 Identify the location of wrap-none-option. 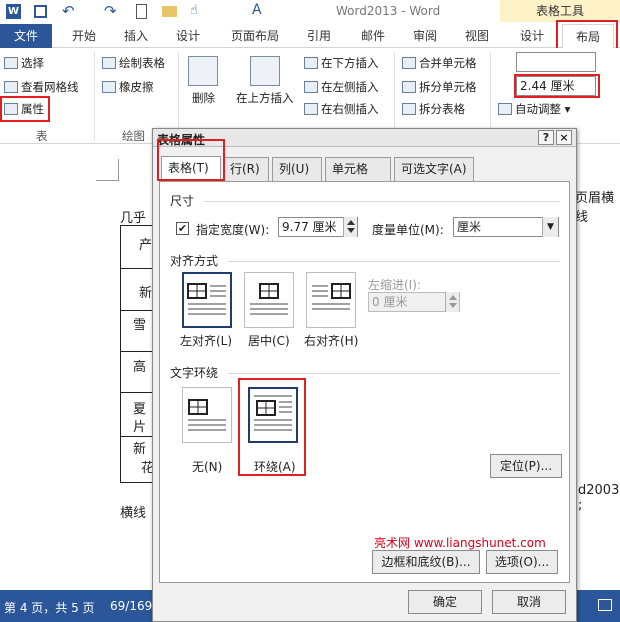
(207, 415).